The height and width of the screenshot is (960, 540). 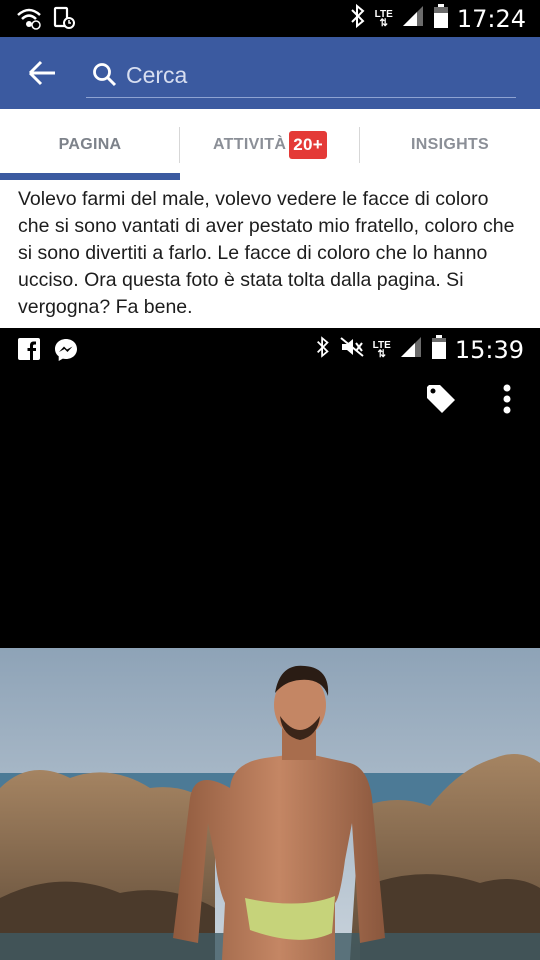 What do you see at coordinates (441, 401) in the screenshot?
I see `tag-icon` at bounding box center [441, 401].